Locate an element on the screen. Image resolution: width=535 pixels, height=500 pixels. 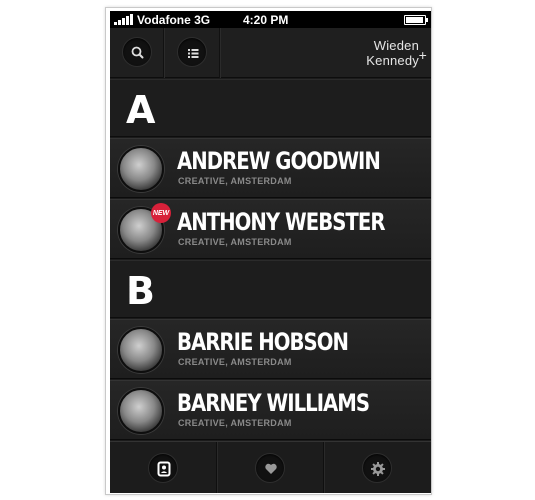
list-button-cell is located at coordinates (192, 53).